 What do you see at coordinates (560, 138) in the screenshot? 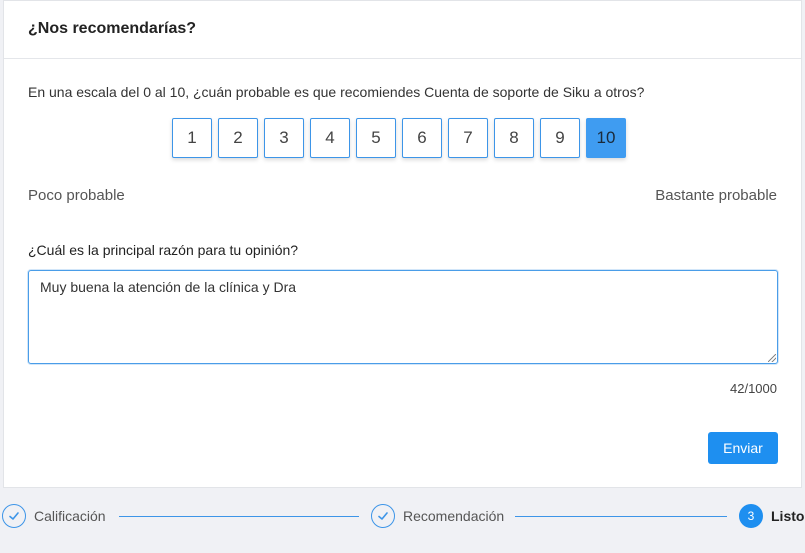
I see `scale-option-9: 9` at bounding box center [560, 138].